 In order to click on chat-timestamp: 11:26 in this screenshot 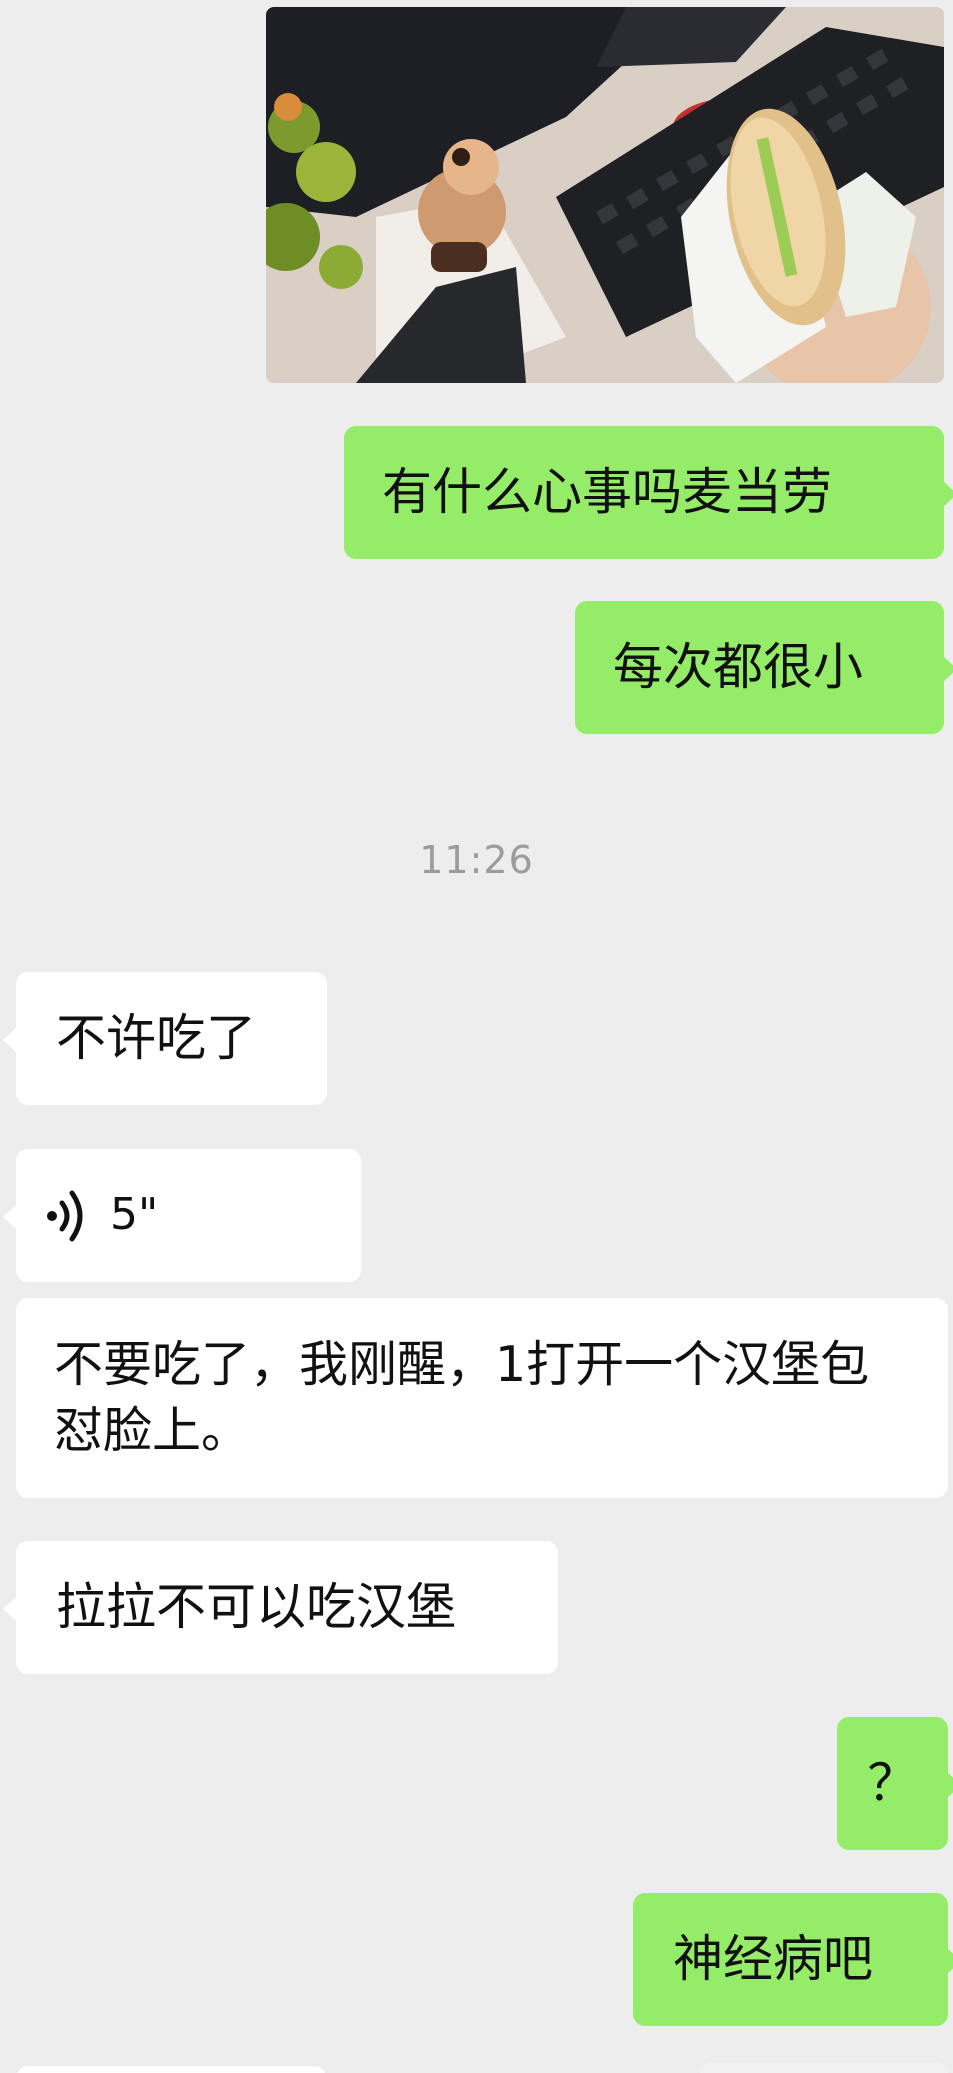, I will do `click(476, 860)`.